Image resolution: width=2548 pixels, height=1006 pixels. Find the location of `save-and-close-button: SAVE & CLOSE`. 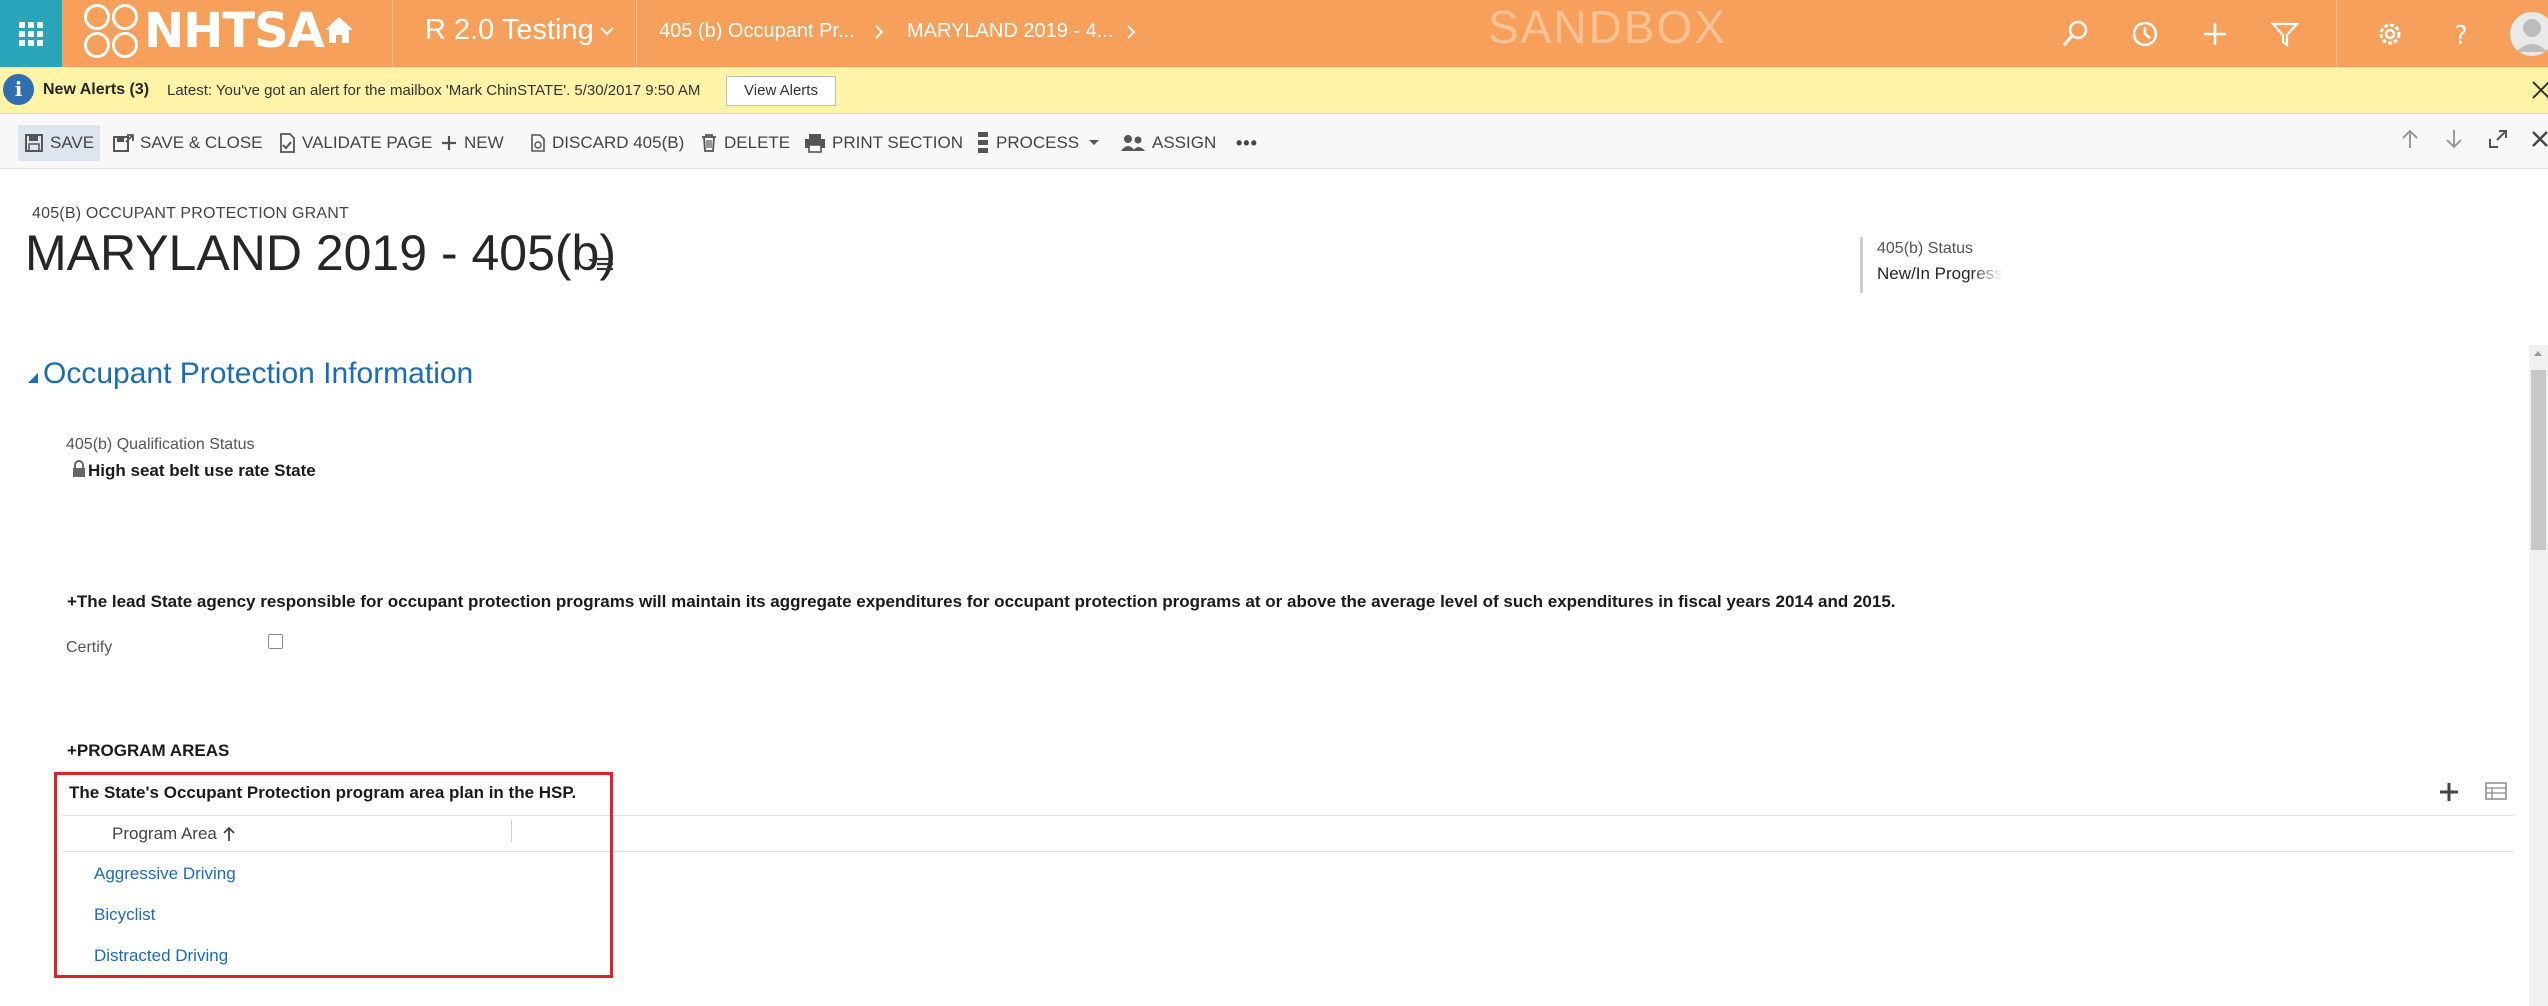

save-and-close-button: SAVE & CLOSE is located at coordinates (187, 143).